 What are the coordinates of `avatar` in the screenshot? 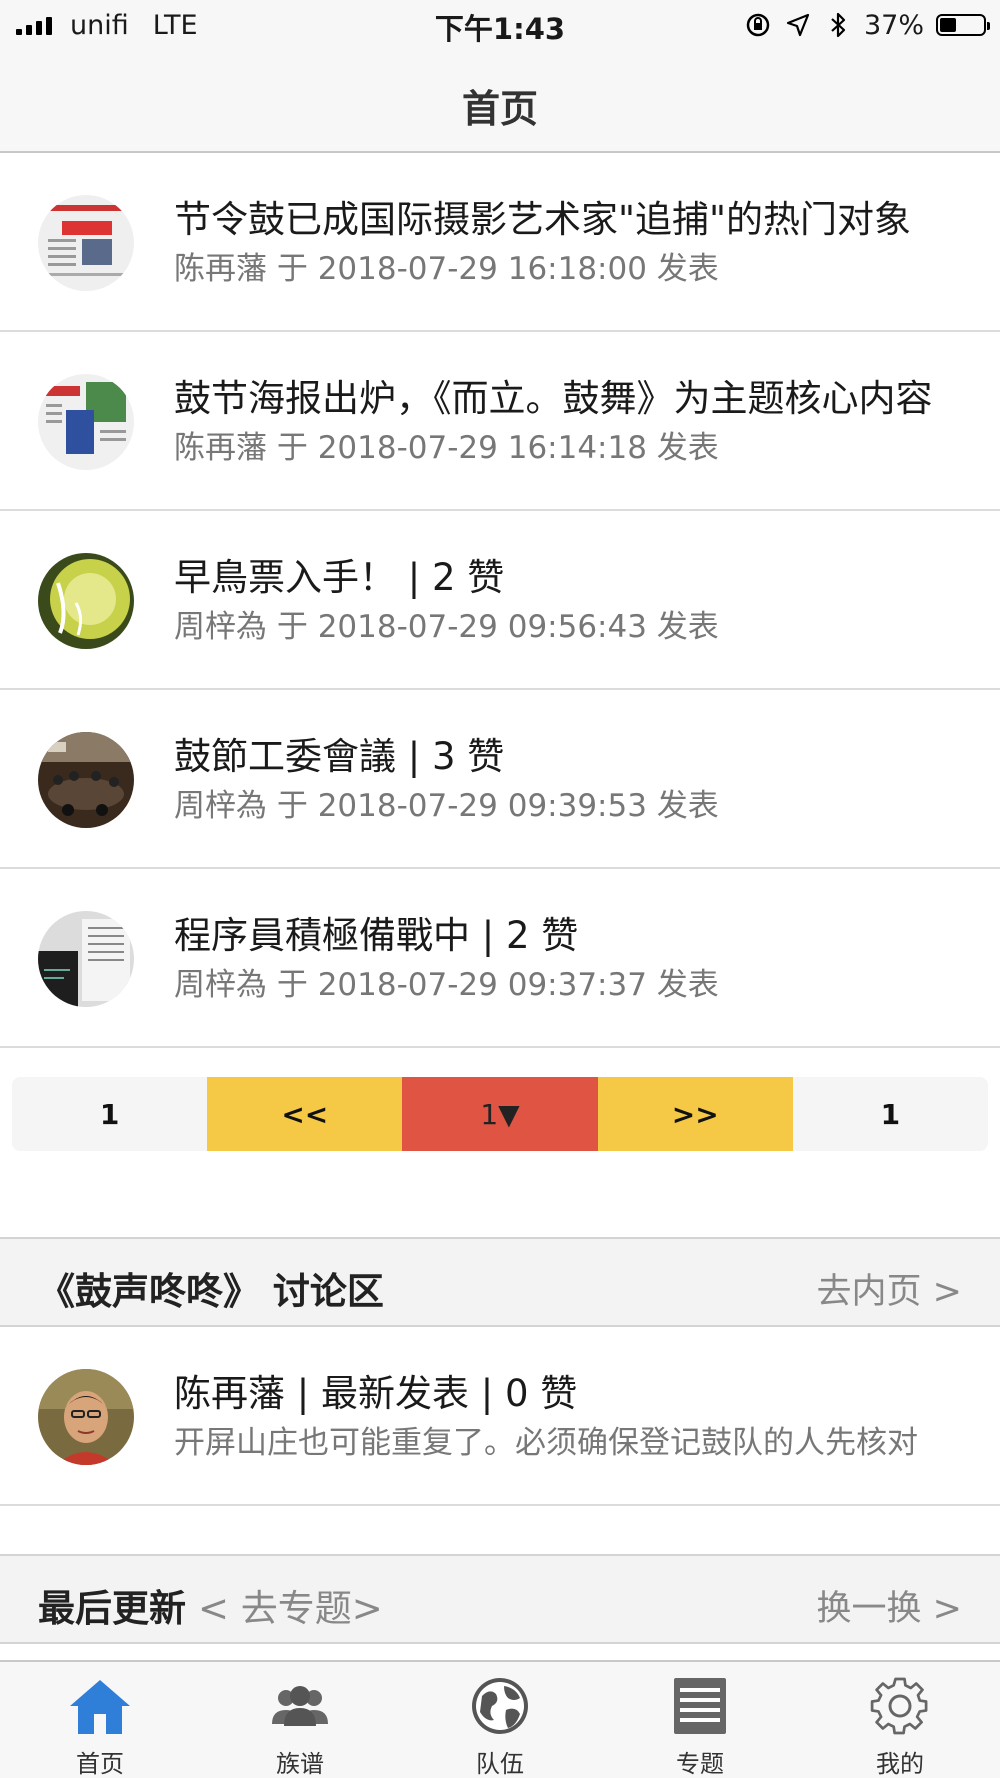 It's located at (86, 1417).